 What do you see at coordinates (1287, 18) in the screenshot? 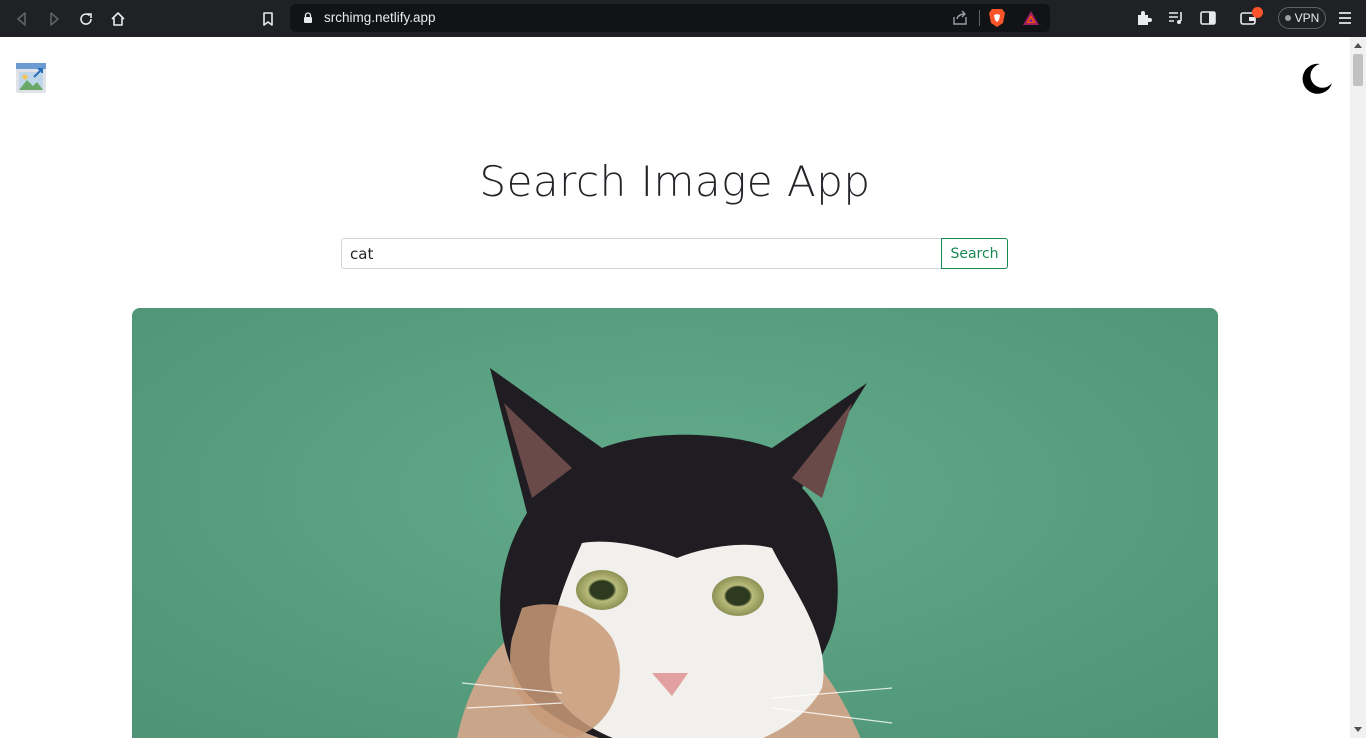
I see `vpn-status-dot` at bounding box center [1287, 18].